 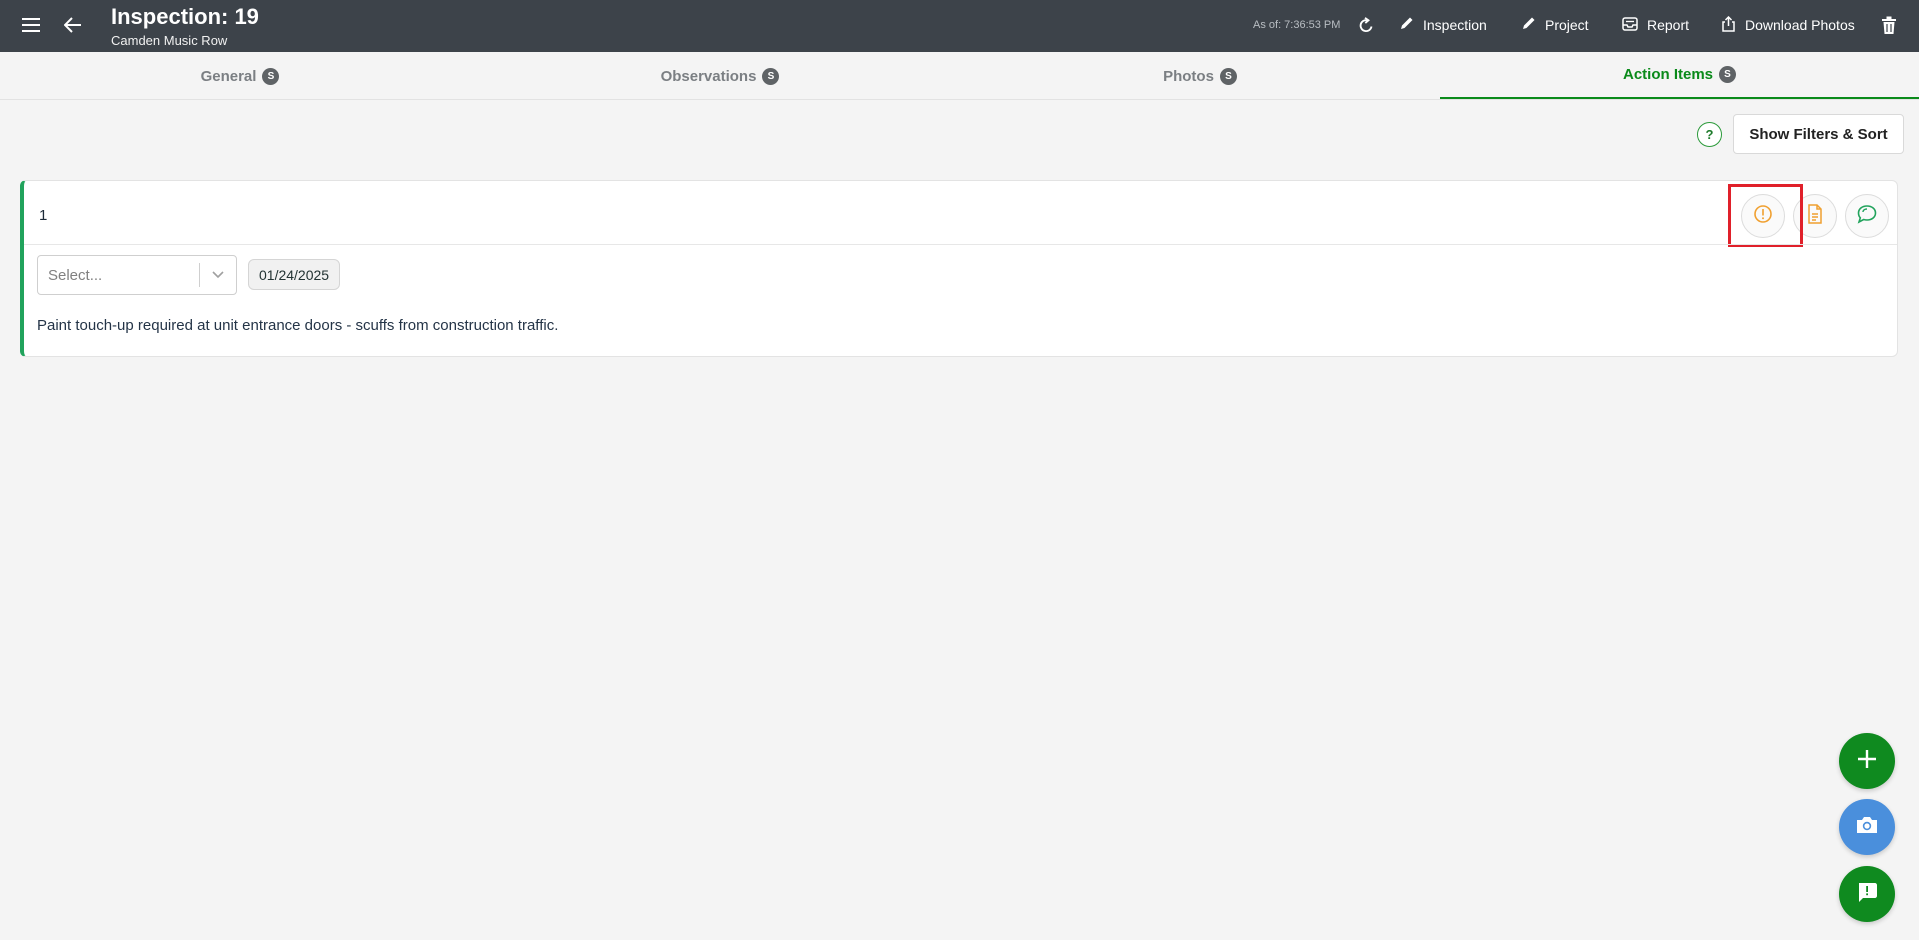 What do you see at coordinates (73, 25) in the screenshot?
I see `back-arrow-icon` at bounding box center [73, 25].